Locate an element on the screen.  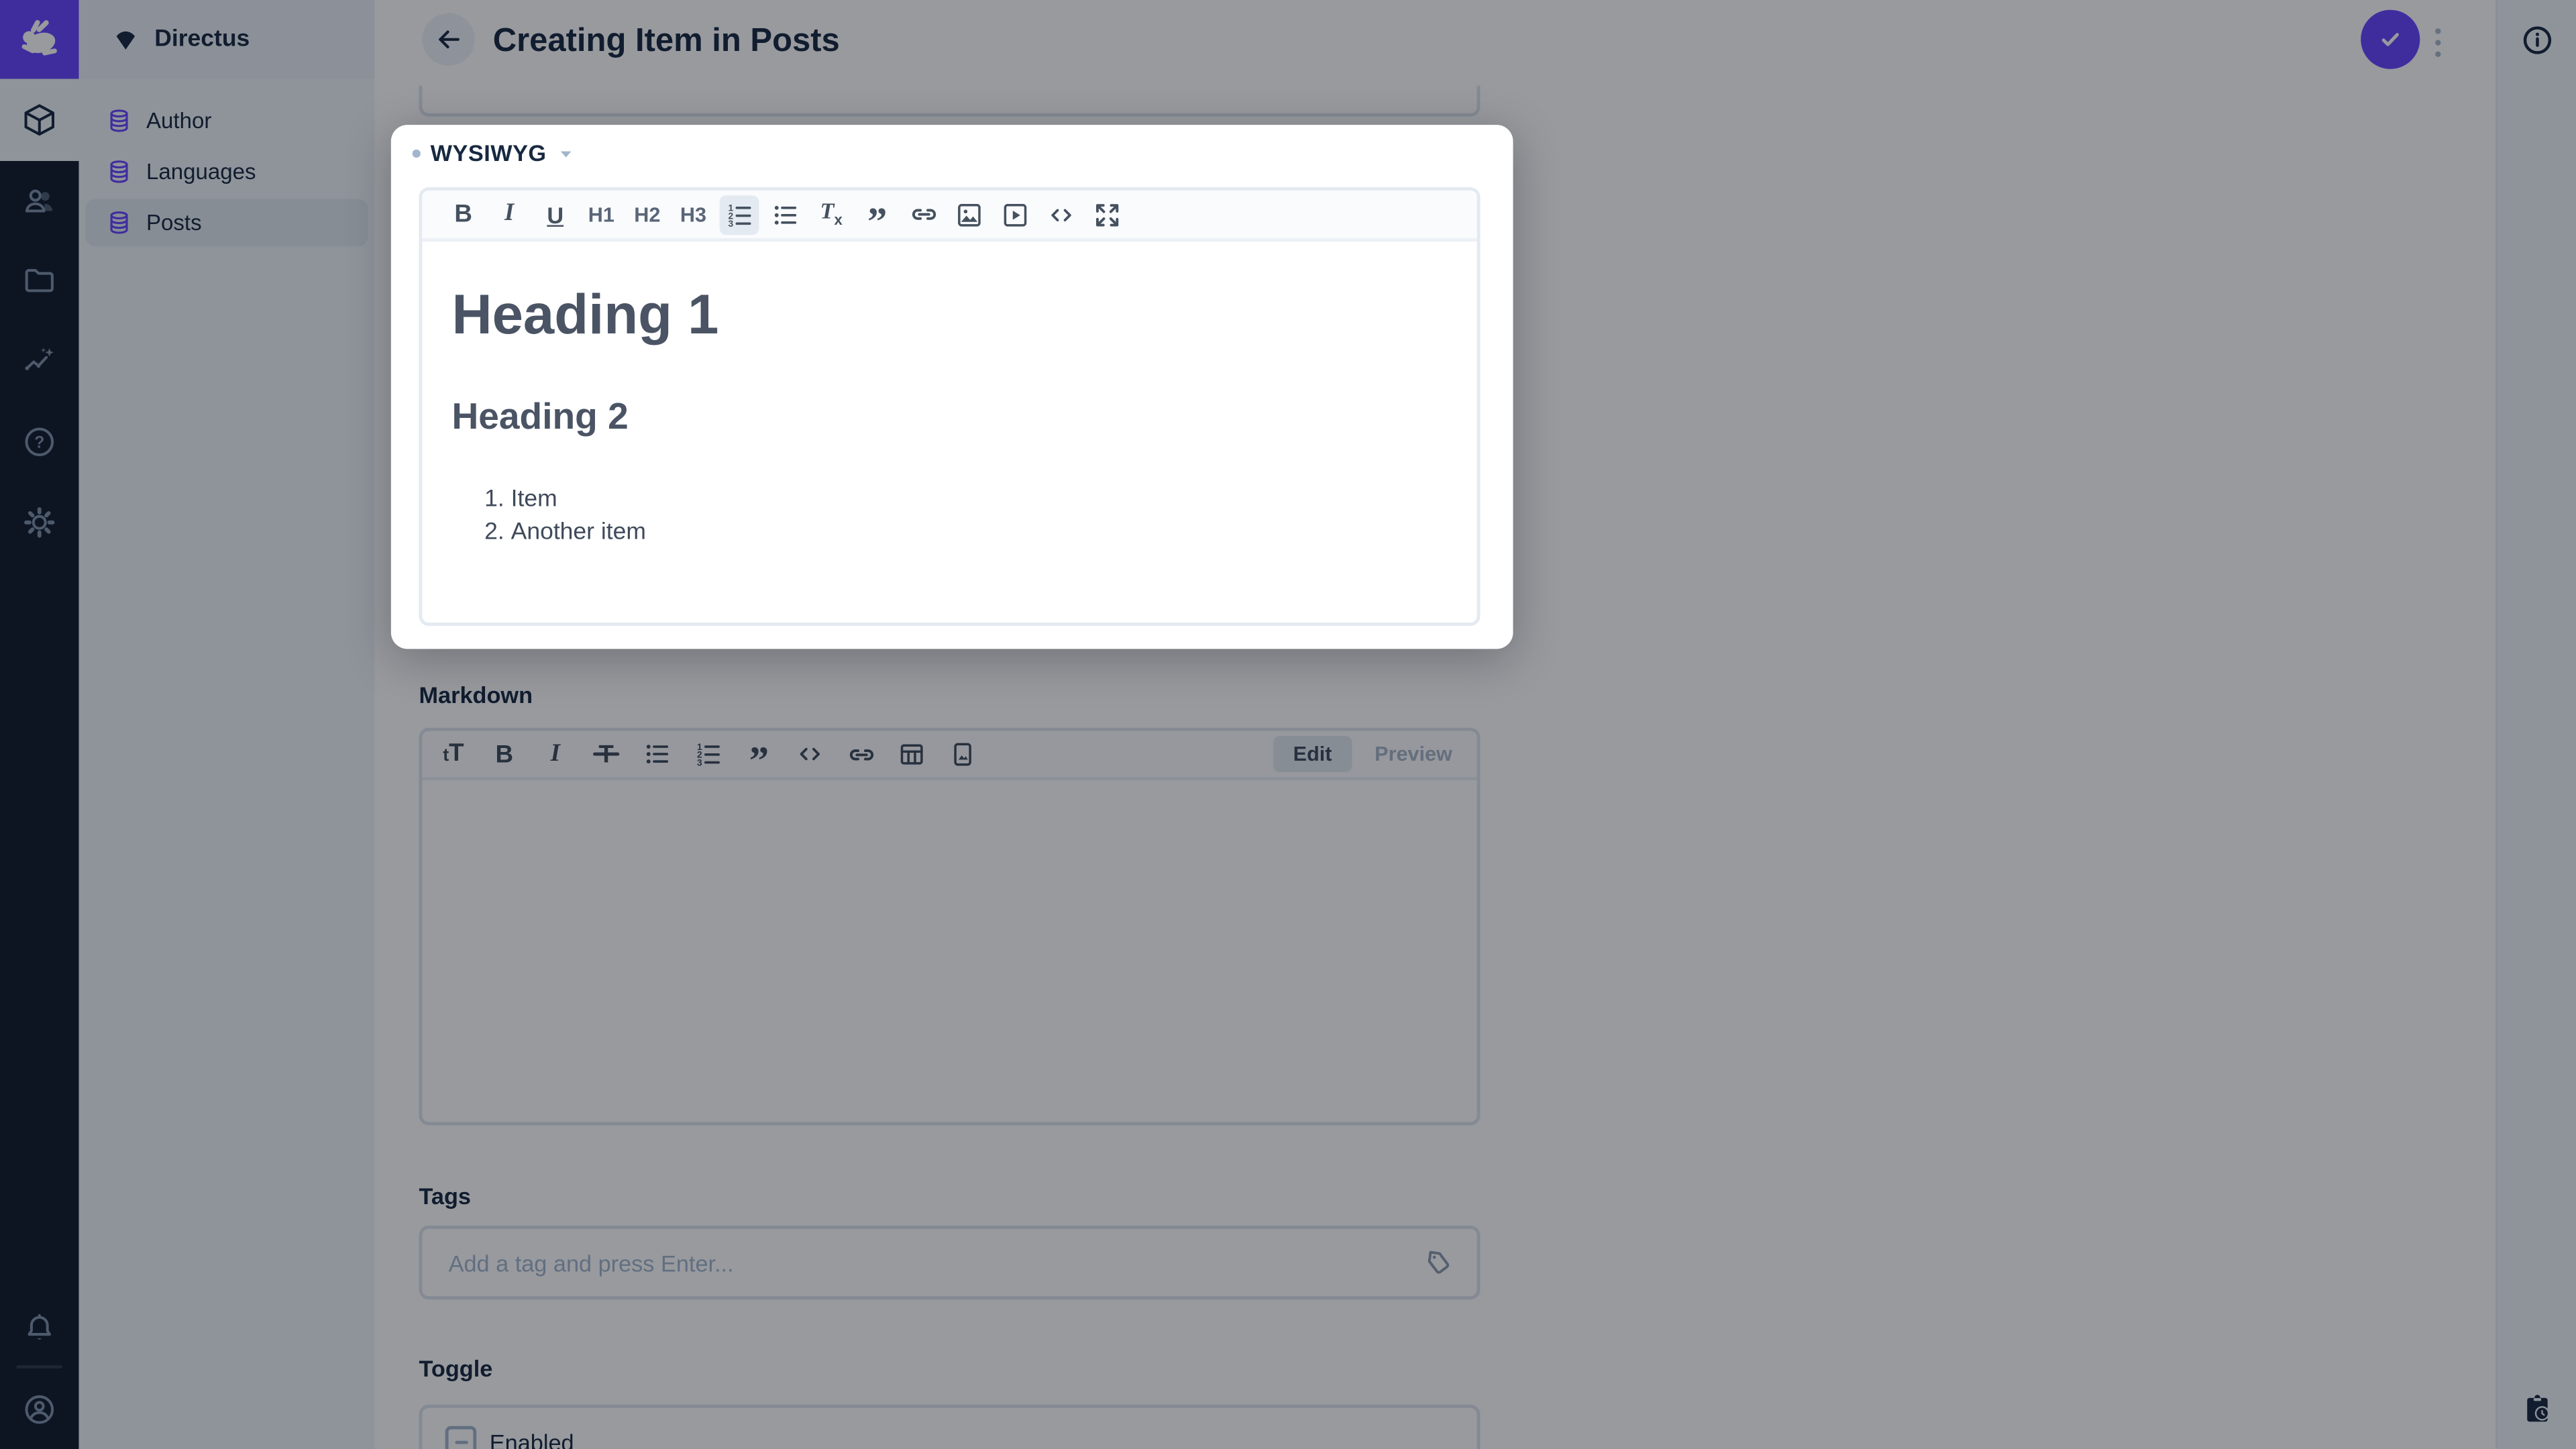
fullscreen-button is located at coordinates (1107, 214).